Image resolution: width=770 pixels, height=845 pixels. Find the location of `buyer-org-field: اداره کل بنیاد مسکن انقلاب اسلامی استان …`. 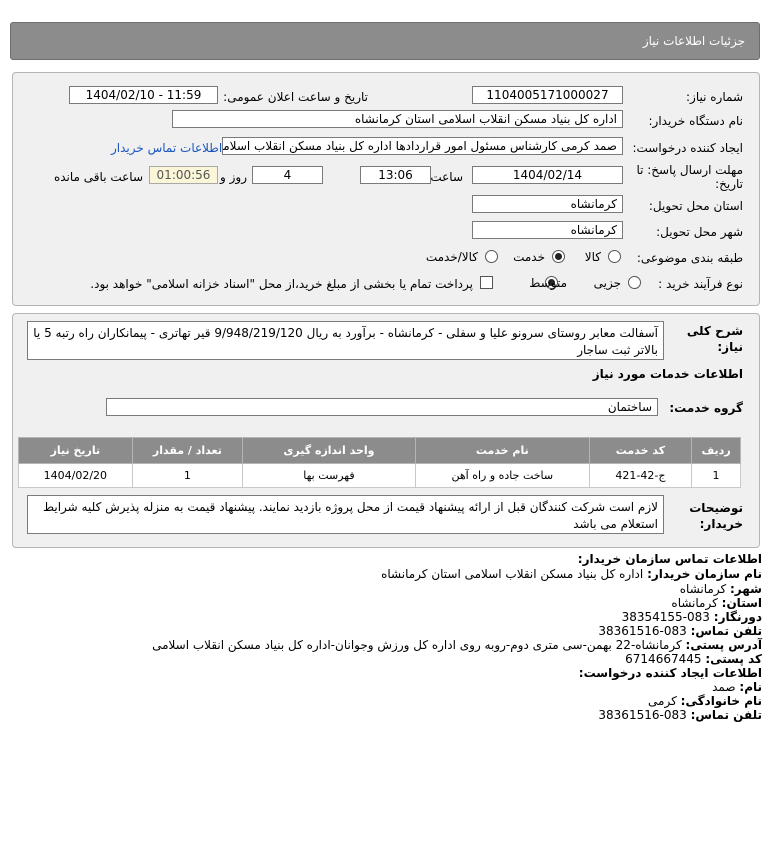

buyer-org-field: اداره کل بنیاد مسکن انقلاب اسلامی استان … is located at coordinates (397, 119).